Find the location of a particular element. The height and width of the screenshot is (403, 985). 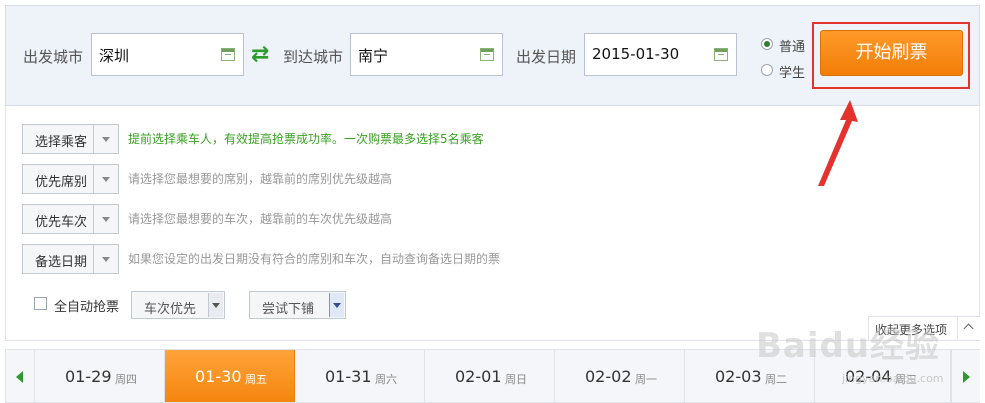

date-tab: 01-29 周四 is located at coordinates (100, 376).